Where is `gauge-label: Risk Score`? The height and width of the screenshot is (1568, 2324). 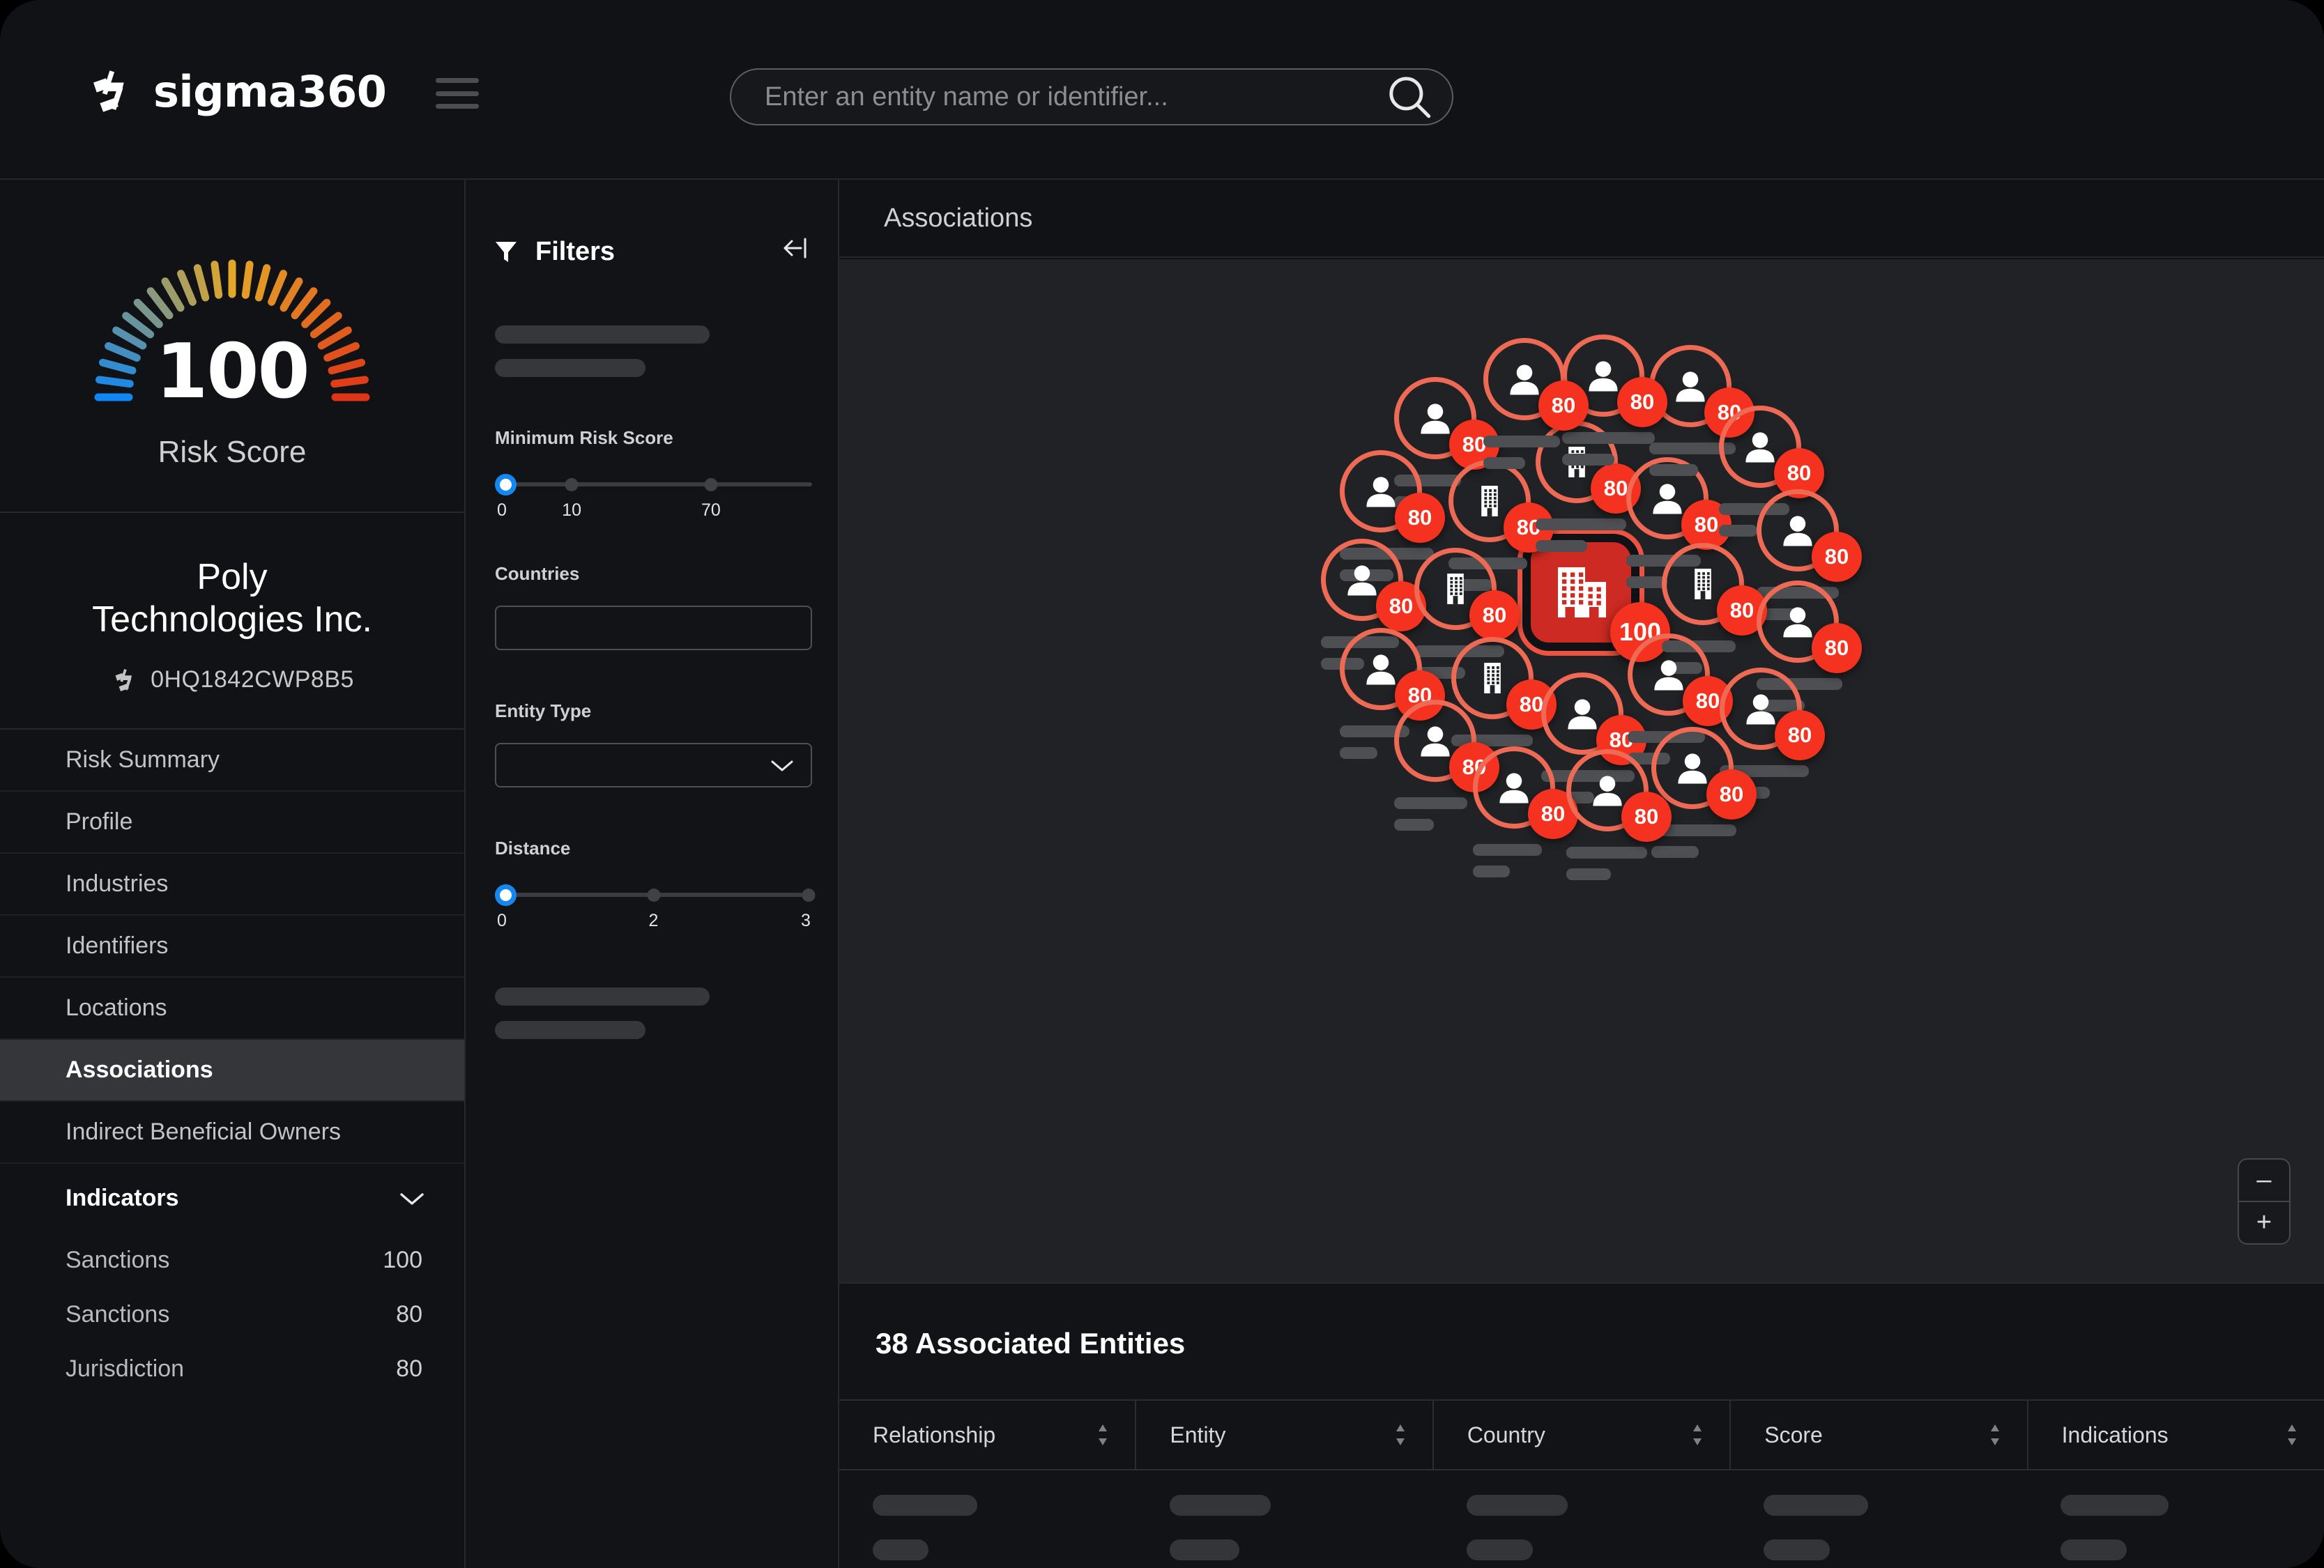
gauge-label: Risk Score is located at coordinates (233, 452).